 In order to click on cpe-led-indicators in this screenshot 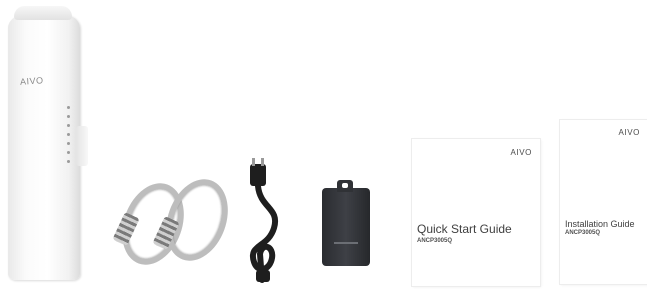, I will do `click(69, 141)`.